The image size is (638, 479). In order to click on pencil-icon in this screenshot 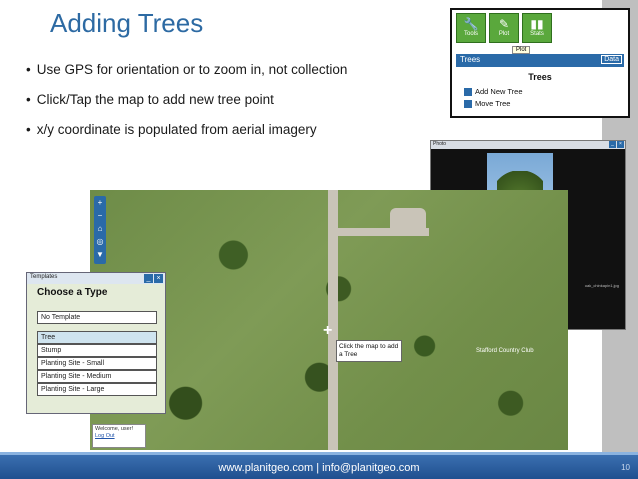, I will do `click(468, 92)`.